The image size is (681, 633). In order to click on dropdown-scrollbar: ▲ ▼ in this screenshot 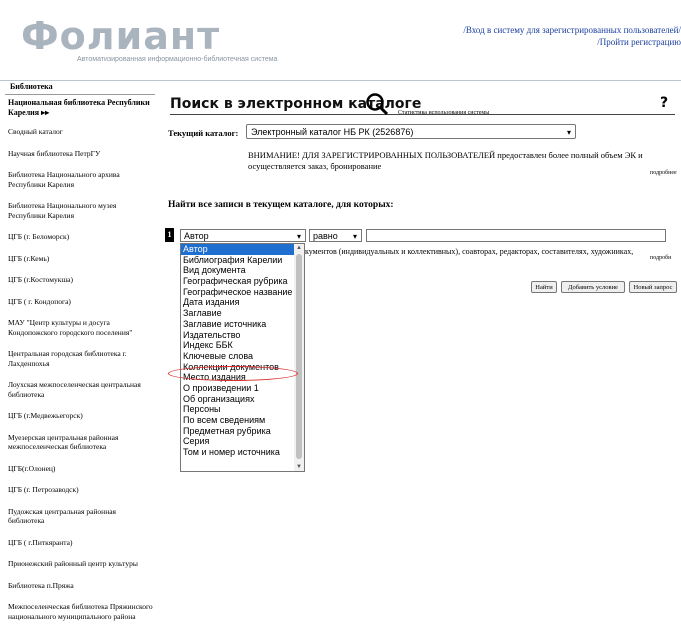, I will do `click(299, 357)`.